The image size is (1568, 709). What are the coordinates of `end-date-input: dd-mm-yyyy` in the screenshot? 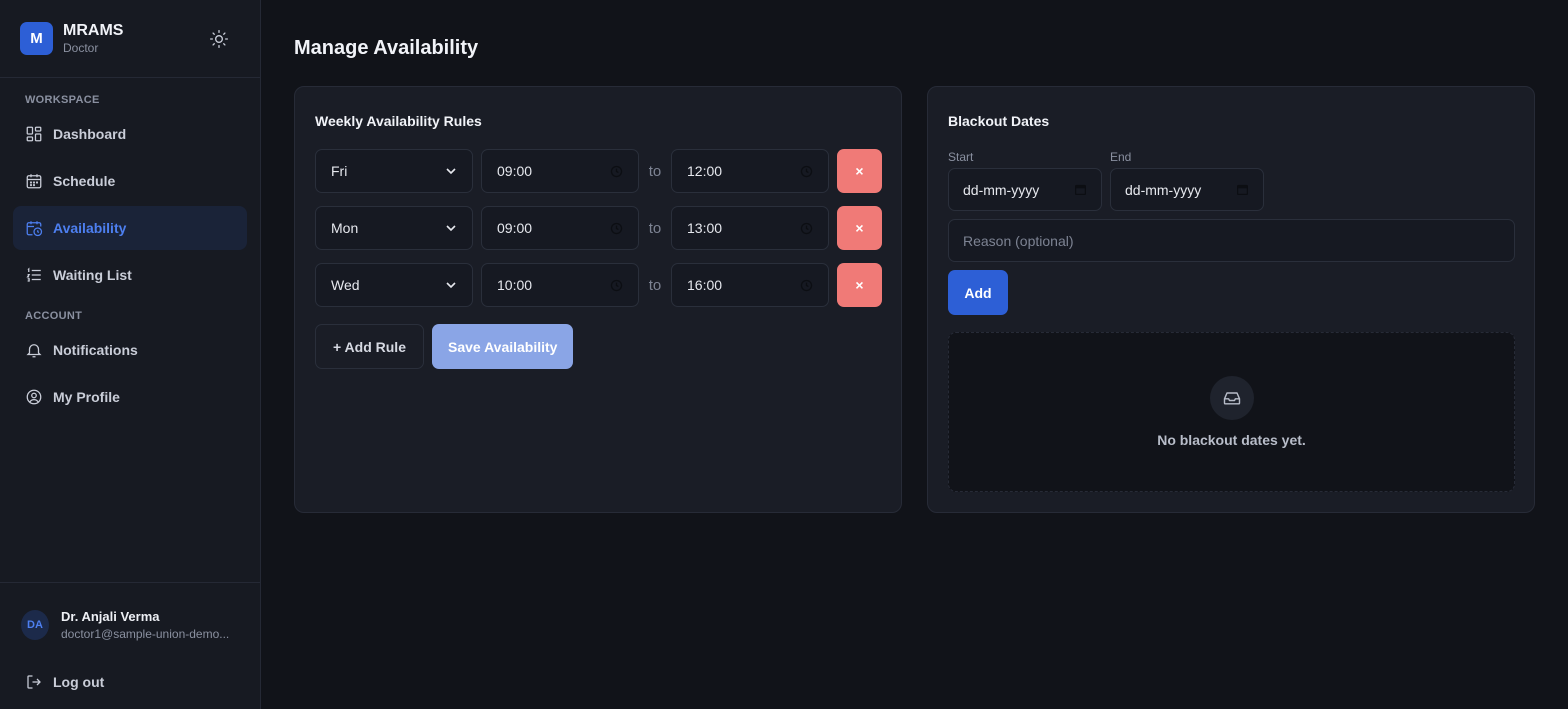 It's located at (1187, 189).